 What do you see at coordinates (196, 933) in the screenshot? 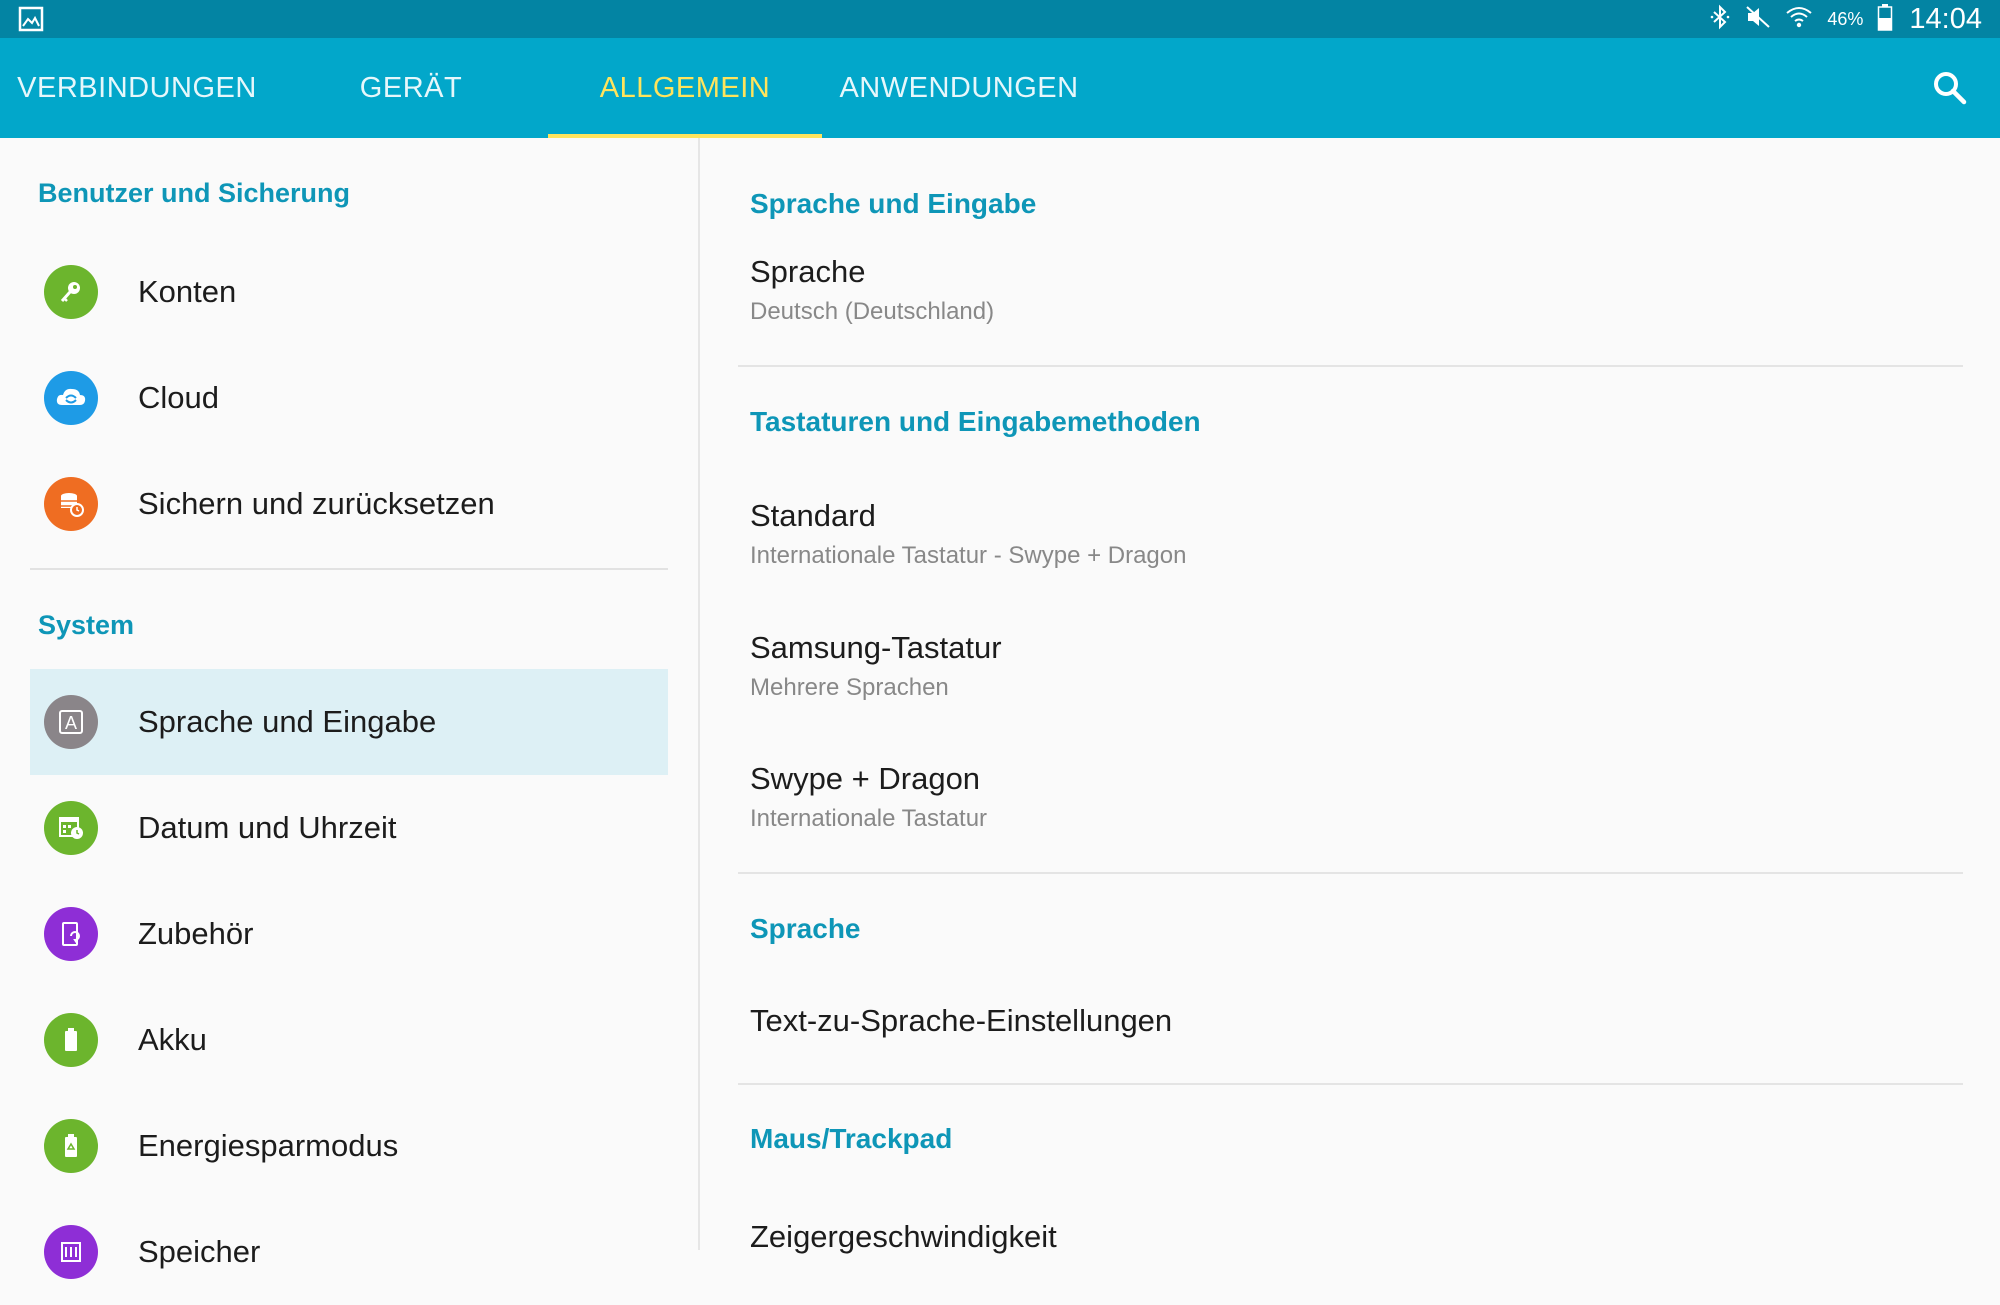
I see `sidebar-item-label: Zubehör` at bounding box center [196, 933].